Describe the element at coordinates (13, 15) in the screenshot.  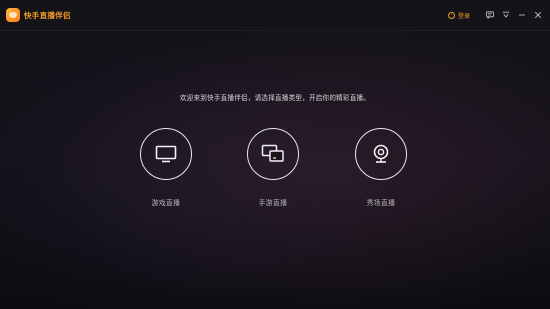
I see `kuaishou-logo-icon` at that location.